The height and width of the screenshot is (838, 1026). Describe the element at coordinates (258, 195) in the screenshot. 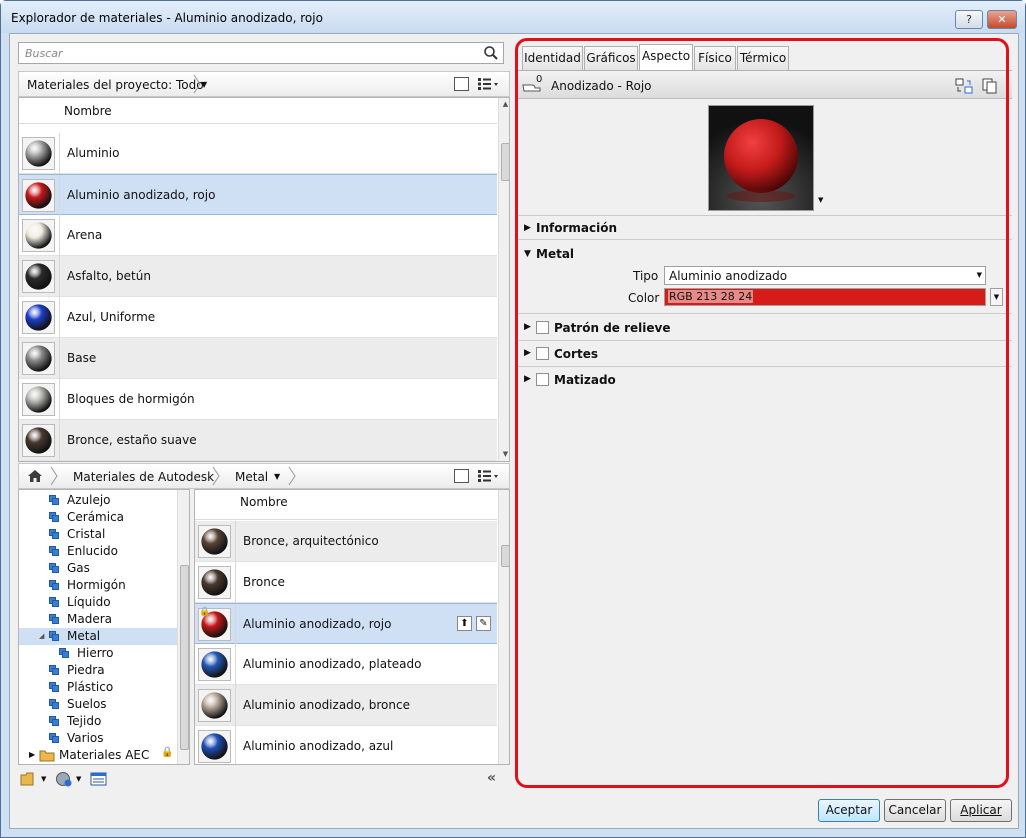

I see `list-item: Aluminio anodizado, rojo` at that location.